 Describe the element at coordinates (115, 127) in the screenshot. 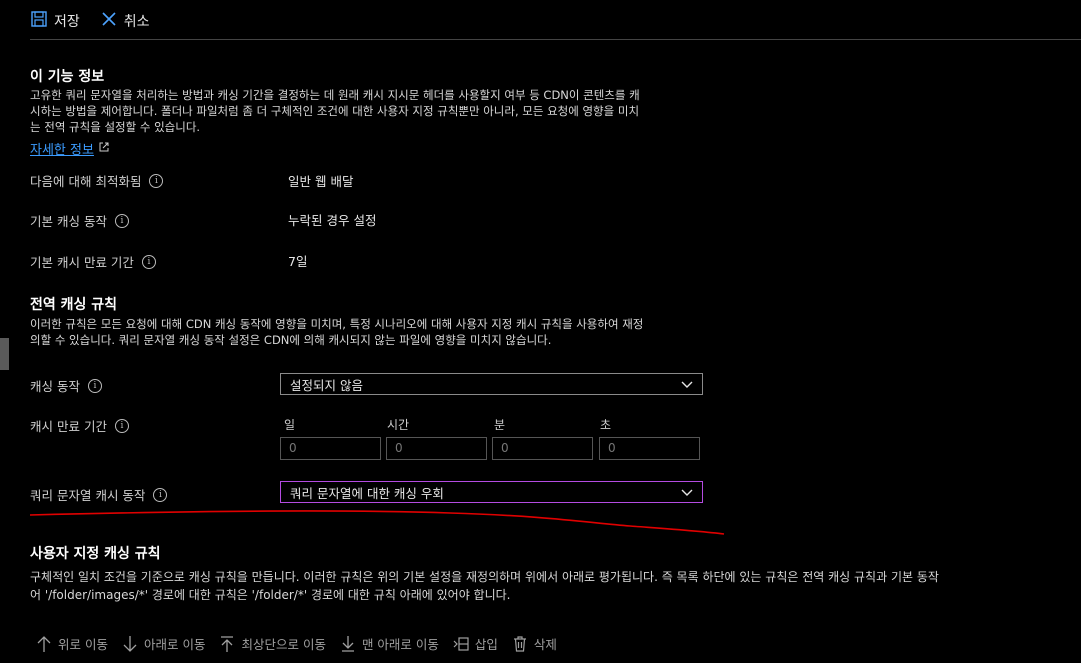

I see `about-line-3: 는 전역 규칙을 설정할 수 있습니다.` at that location.